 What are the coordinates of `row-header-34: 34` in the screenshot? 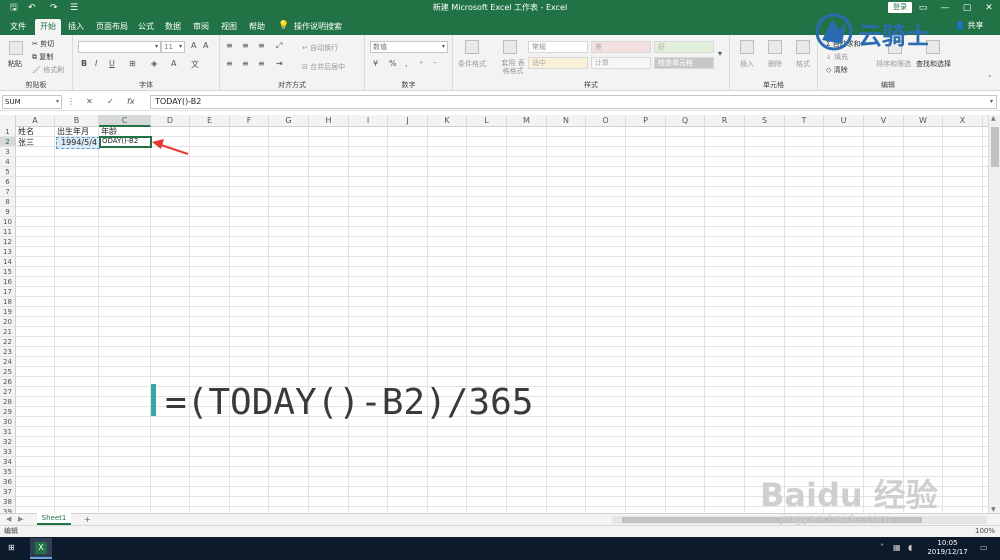 It's located at (8, 462).